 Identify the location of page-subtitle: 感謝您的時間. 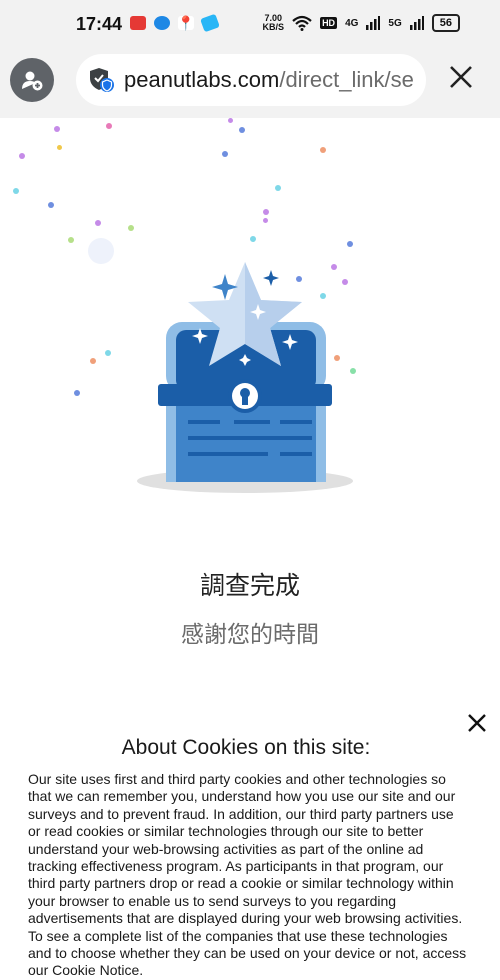
(250, 634).